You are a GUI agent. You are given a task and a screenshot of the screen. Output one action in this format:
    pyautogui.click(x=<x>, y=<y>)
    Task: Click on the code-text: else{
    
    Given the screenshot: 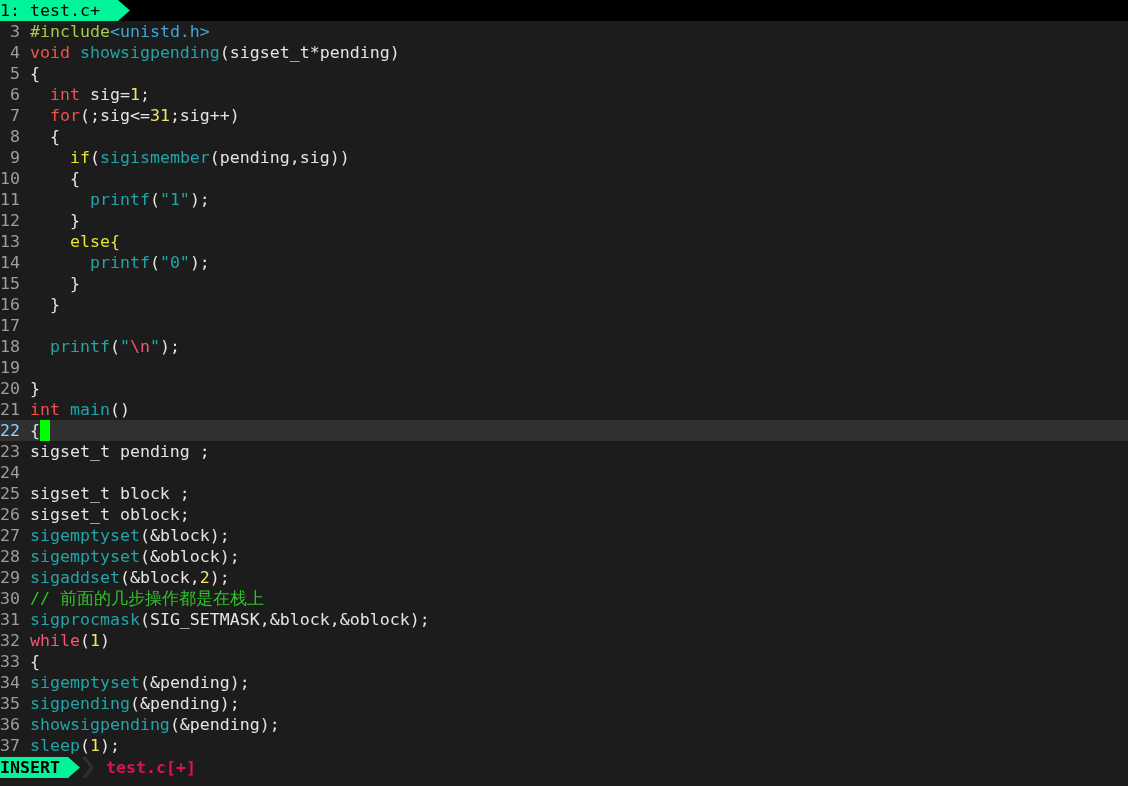 What is the action you would take?
    pyautogui.click(x=94, y=241)
    